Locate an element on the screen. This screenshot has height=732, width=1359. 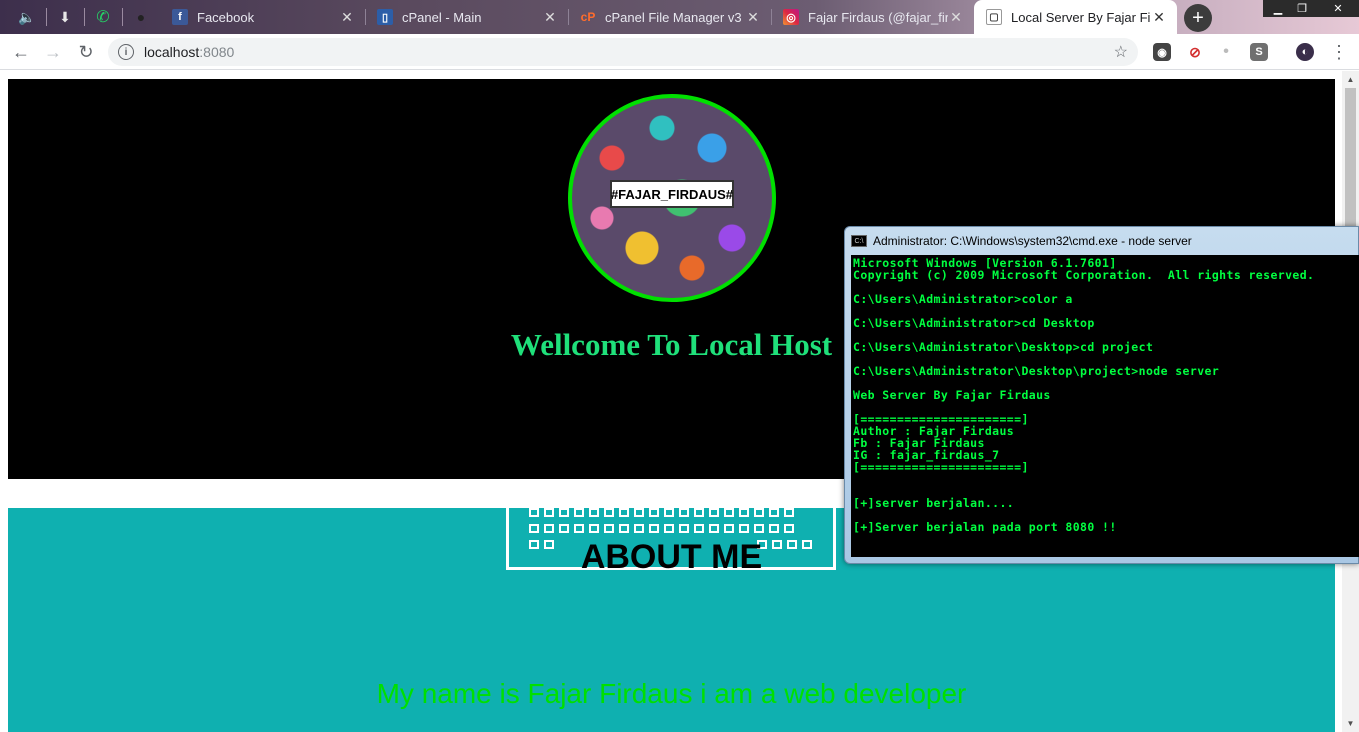
back-button: ← is located at coordinates (21, 52).